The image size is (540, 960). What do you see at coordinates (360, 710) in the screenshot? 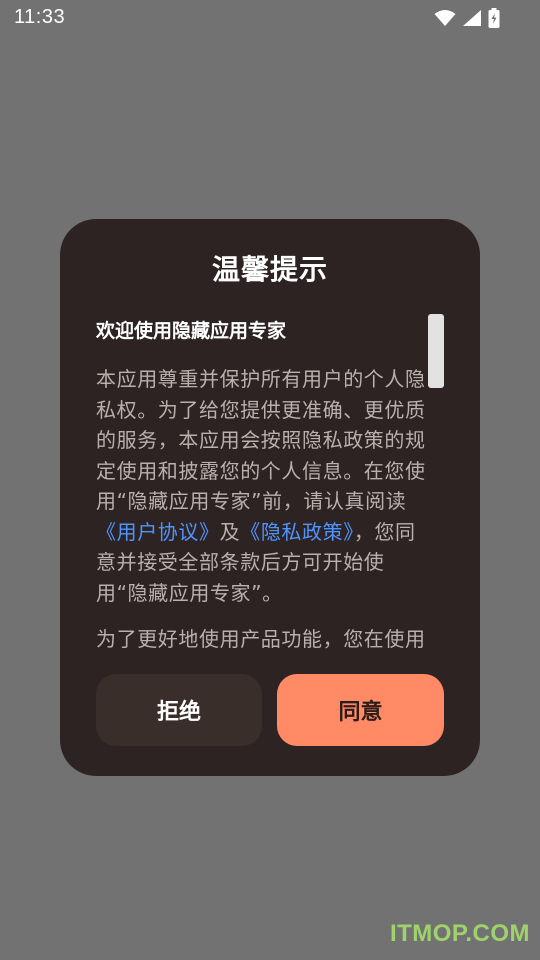
I see `agree-button: 同意` at bounding box center [360, 710].